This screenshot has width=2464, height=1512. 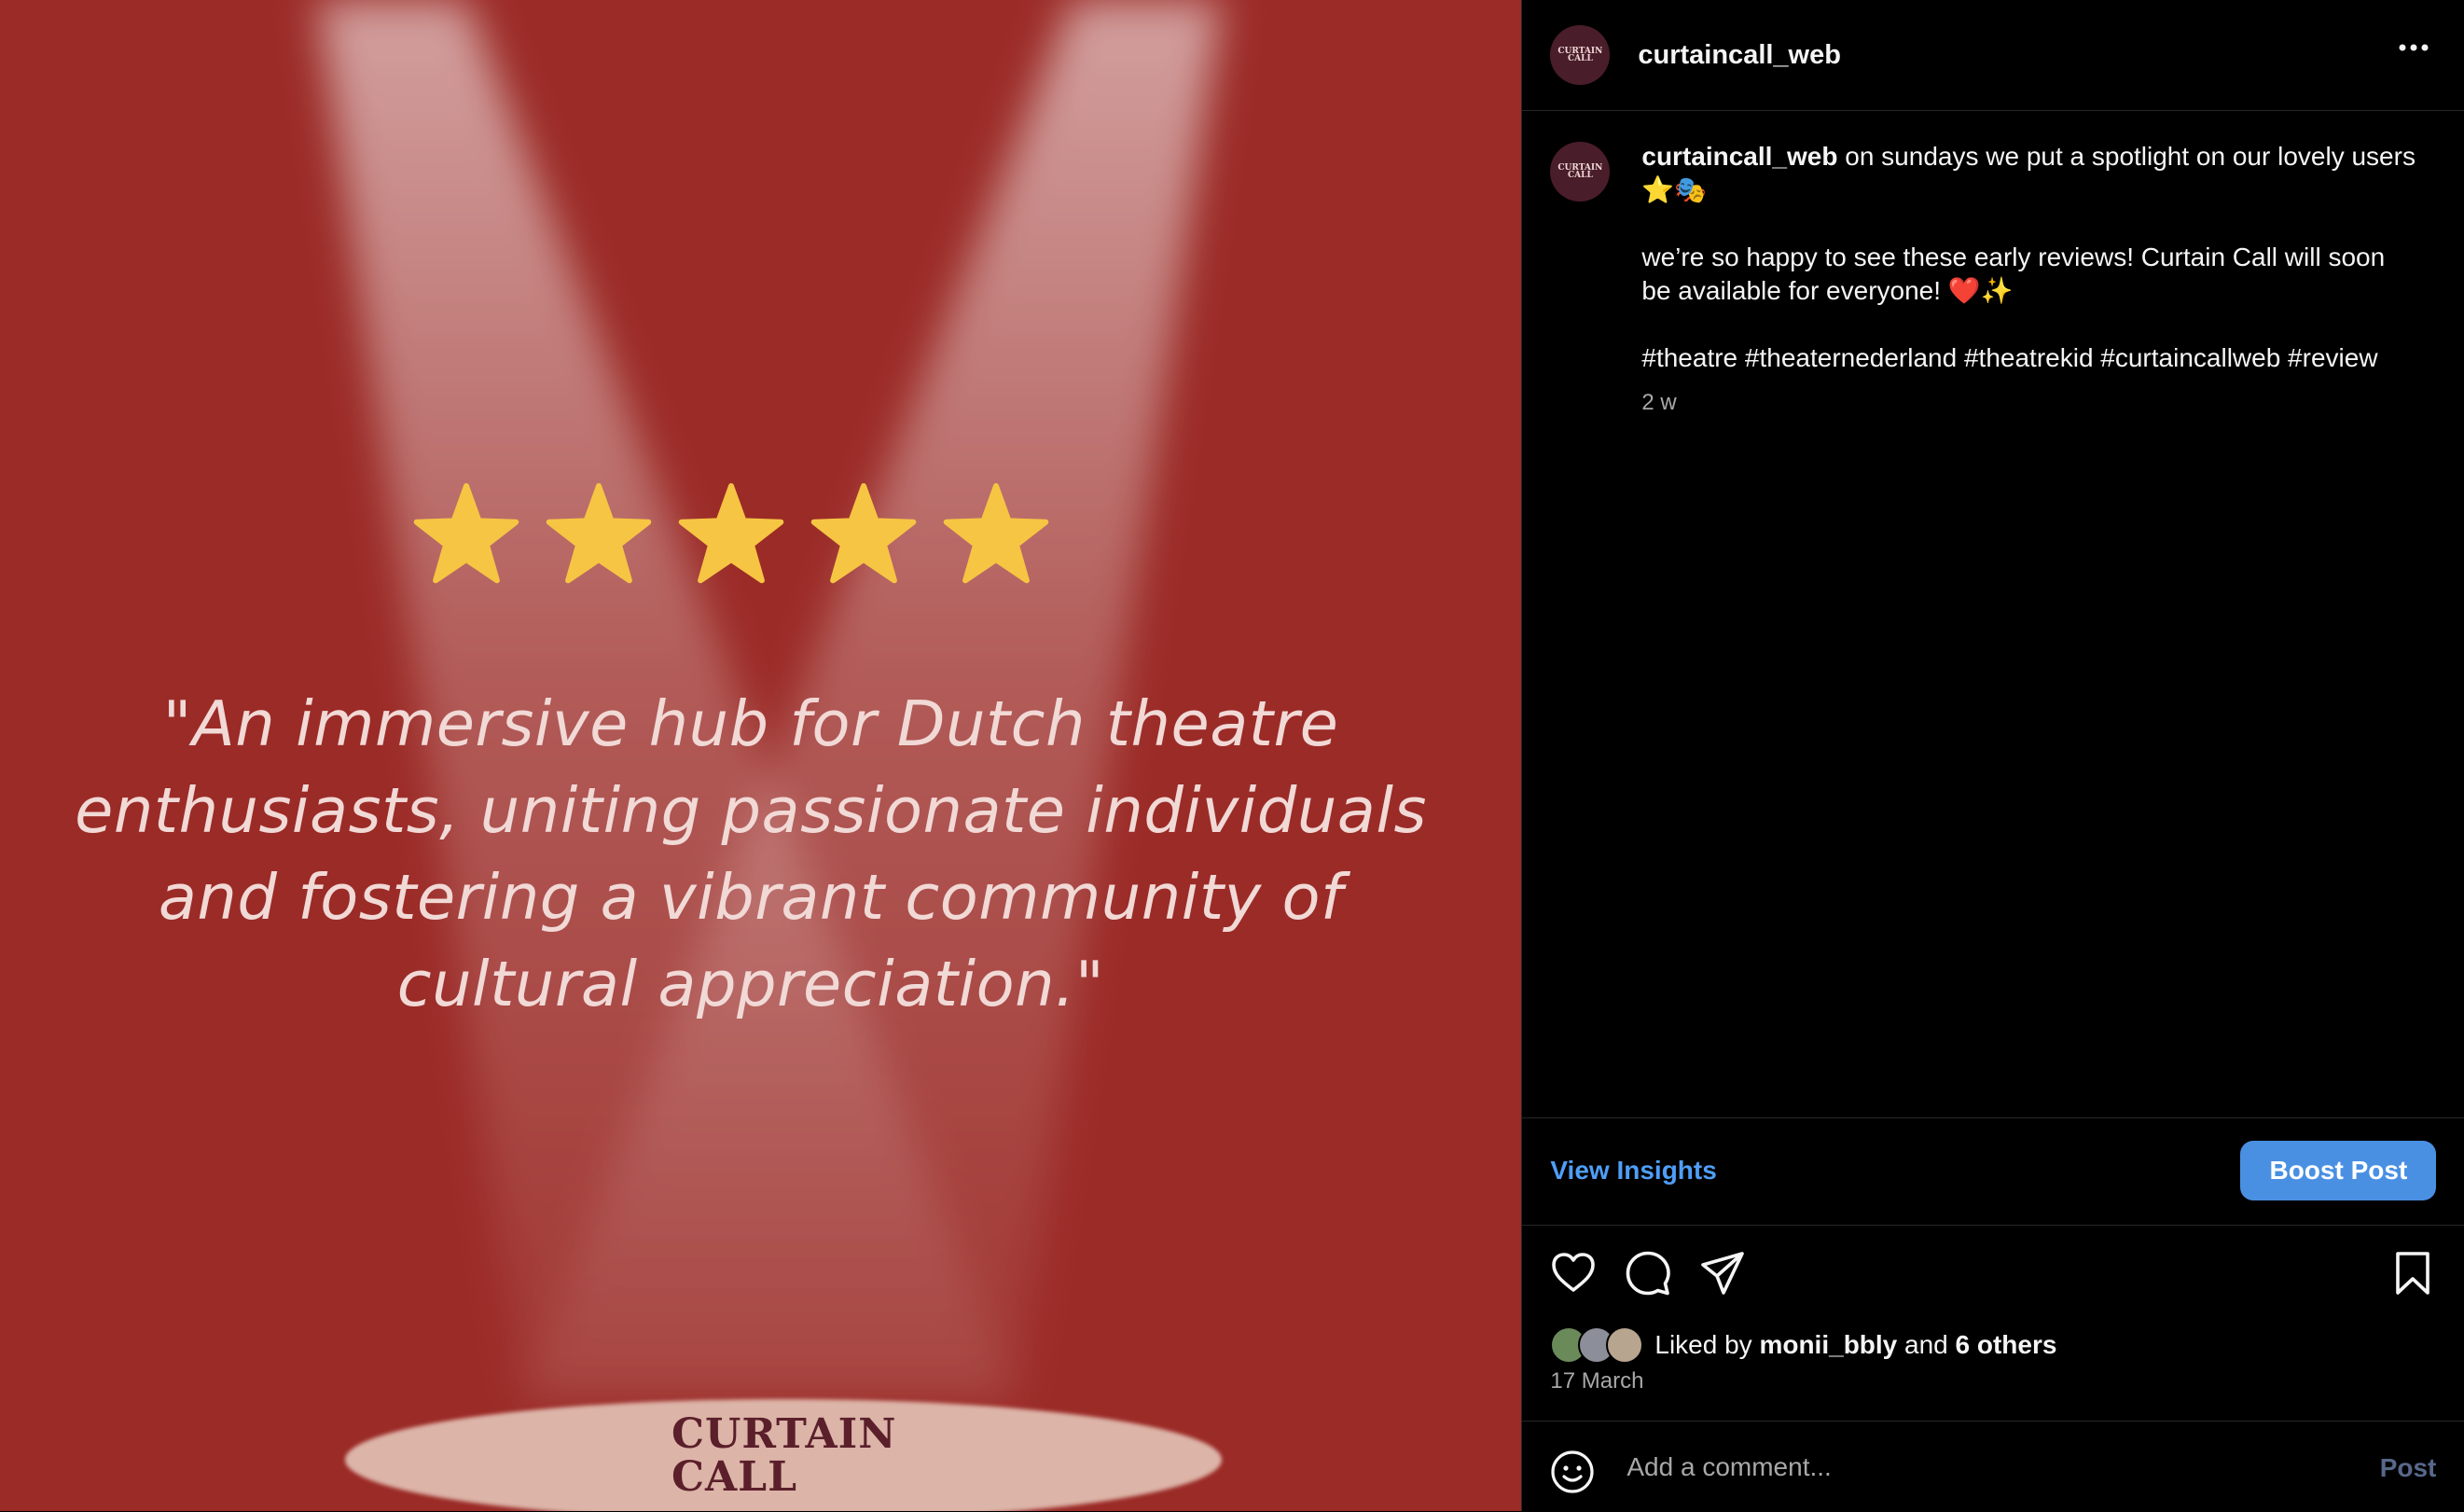 What do you see at coordinates (1573, 1273) in the screenshot?
I see `heart-icon` at bounding box center [1573, 1273].